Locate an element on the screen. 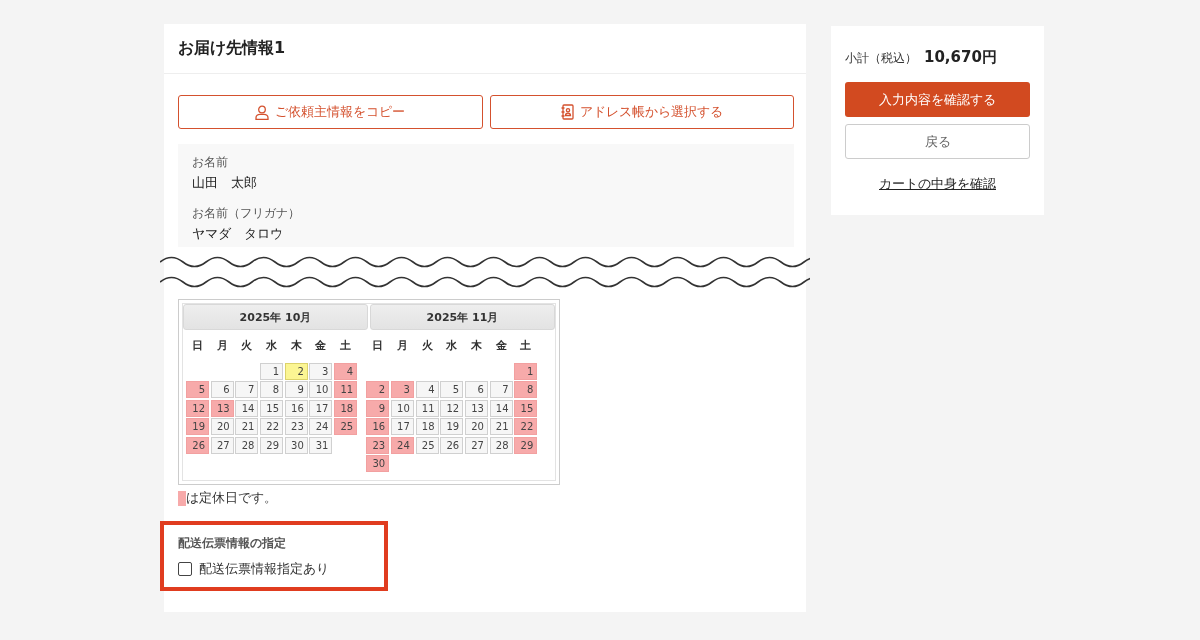  field-value: 山田 太郎 is located at coordinates (225, 183).